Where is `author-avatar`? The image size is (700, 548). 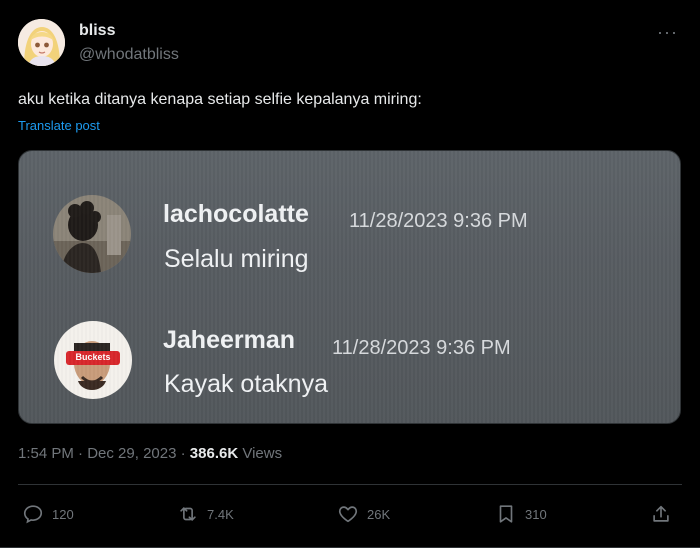
author-avatar is located at coordinates (41, 42).